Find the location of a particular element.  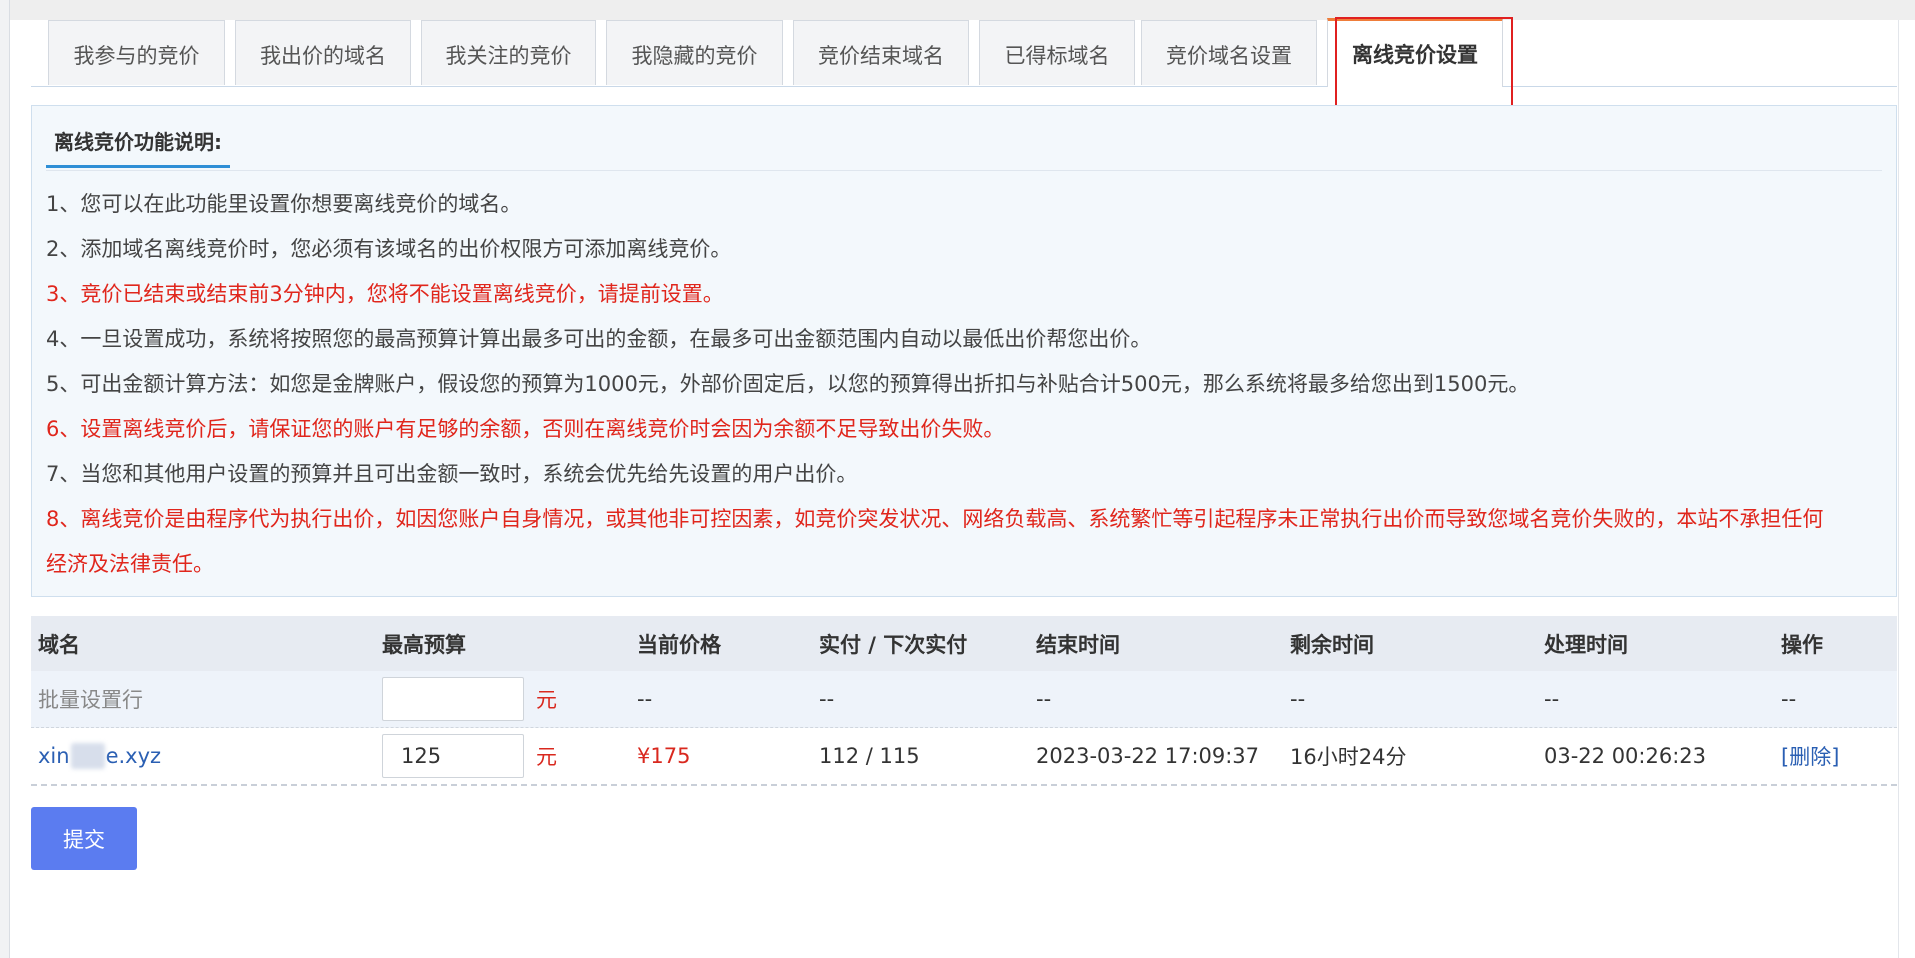

right-edge is located at coordinates (1906, 489).